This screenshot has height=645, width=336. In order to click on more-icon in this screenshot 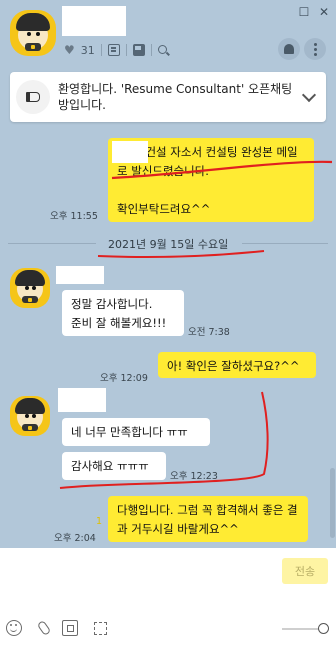, I will do `click(315, 49)`.